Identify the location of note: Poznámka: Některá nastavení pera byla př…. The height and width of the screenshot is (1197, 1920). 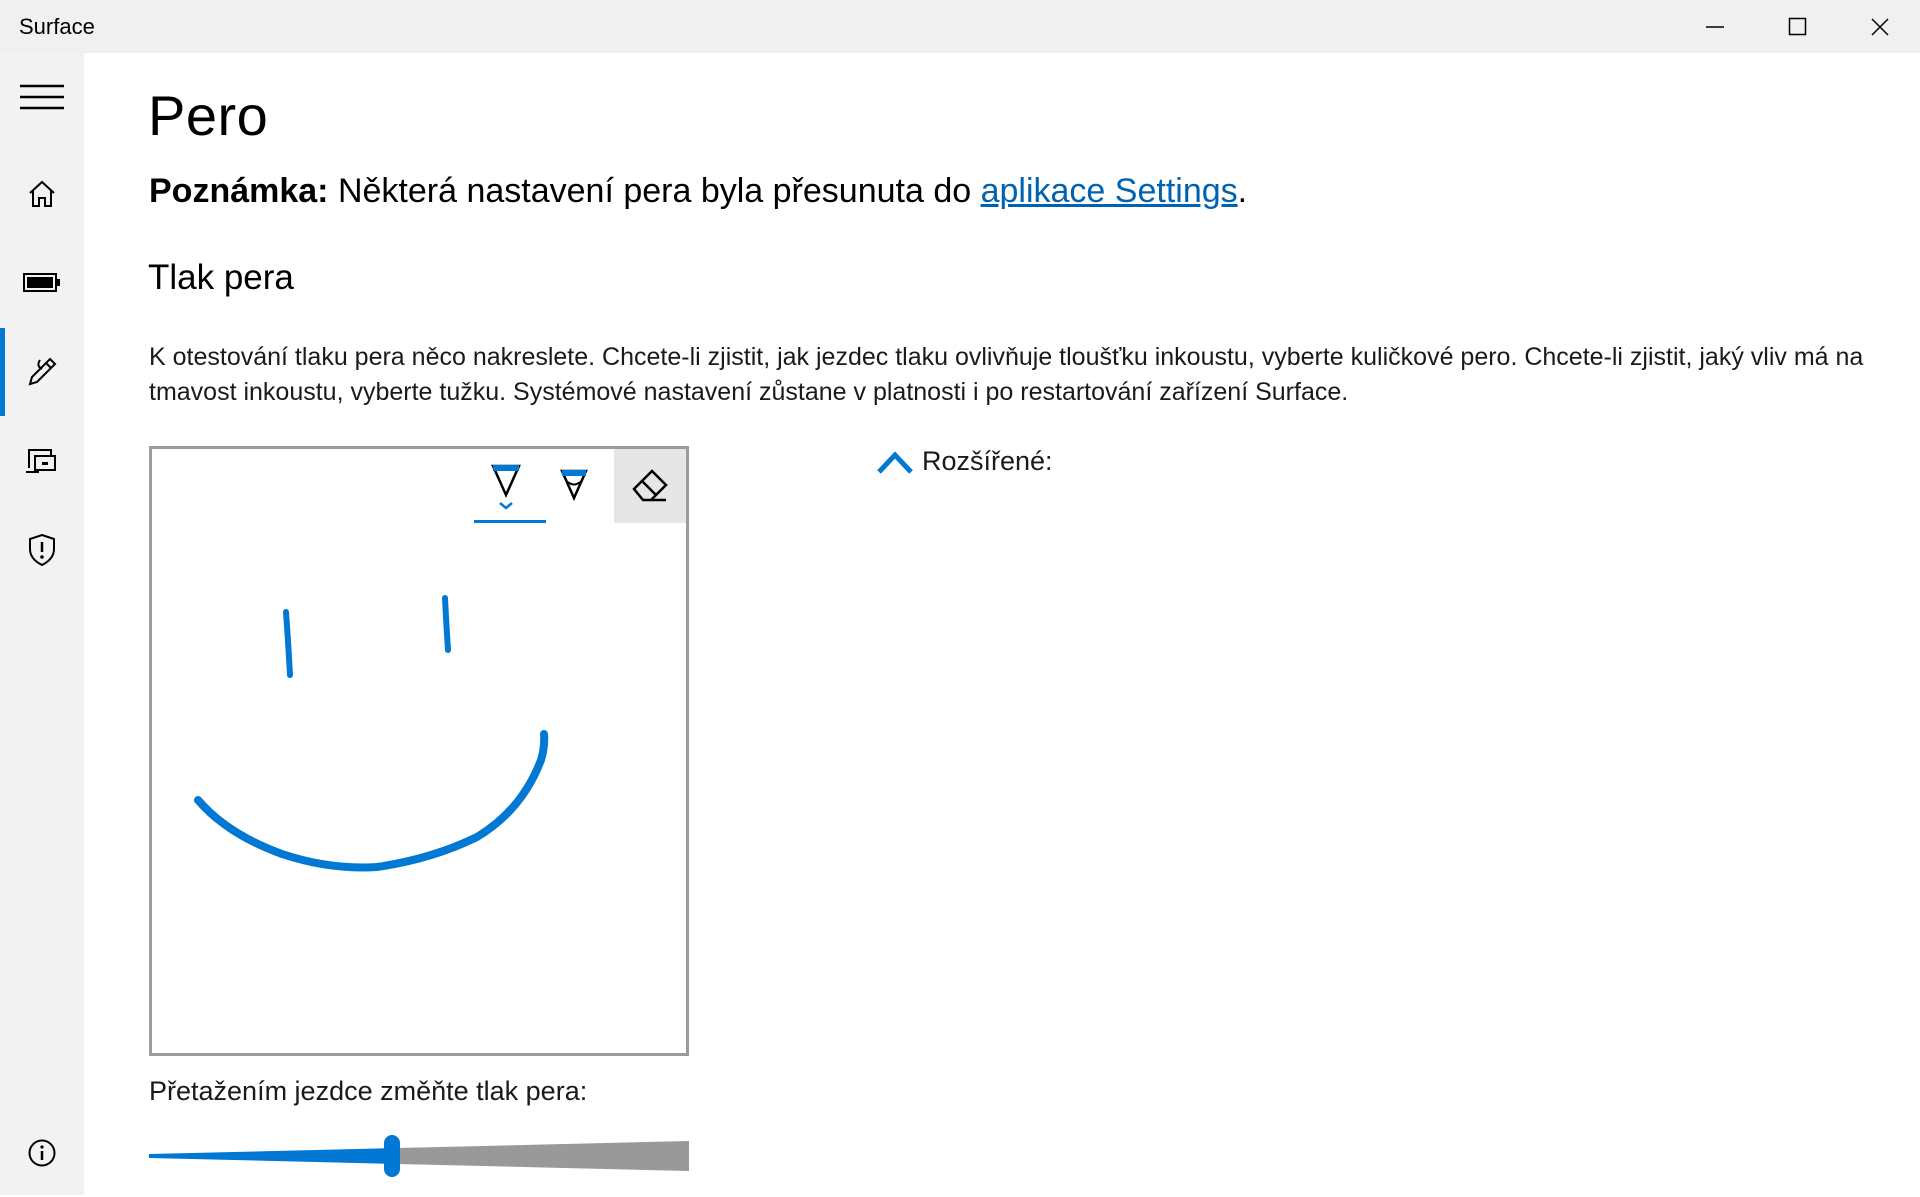
(698, 191).